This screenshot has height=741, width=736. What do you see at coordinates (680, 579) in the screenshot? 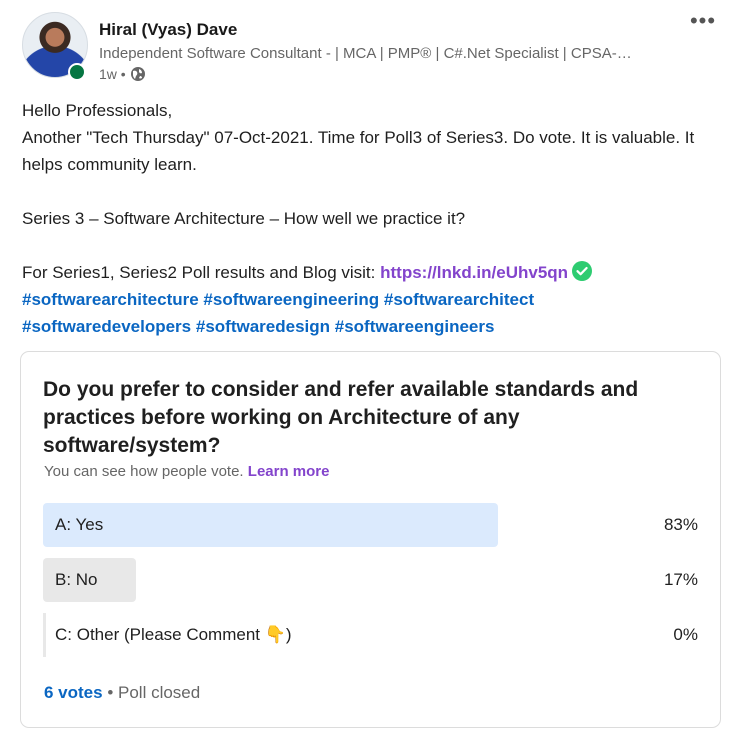
I see `poll-option-percent: 17%` at bounding box center [680, 579].